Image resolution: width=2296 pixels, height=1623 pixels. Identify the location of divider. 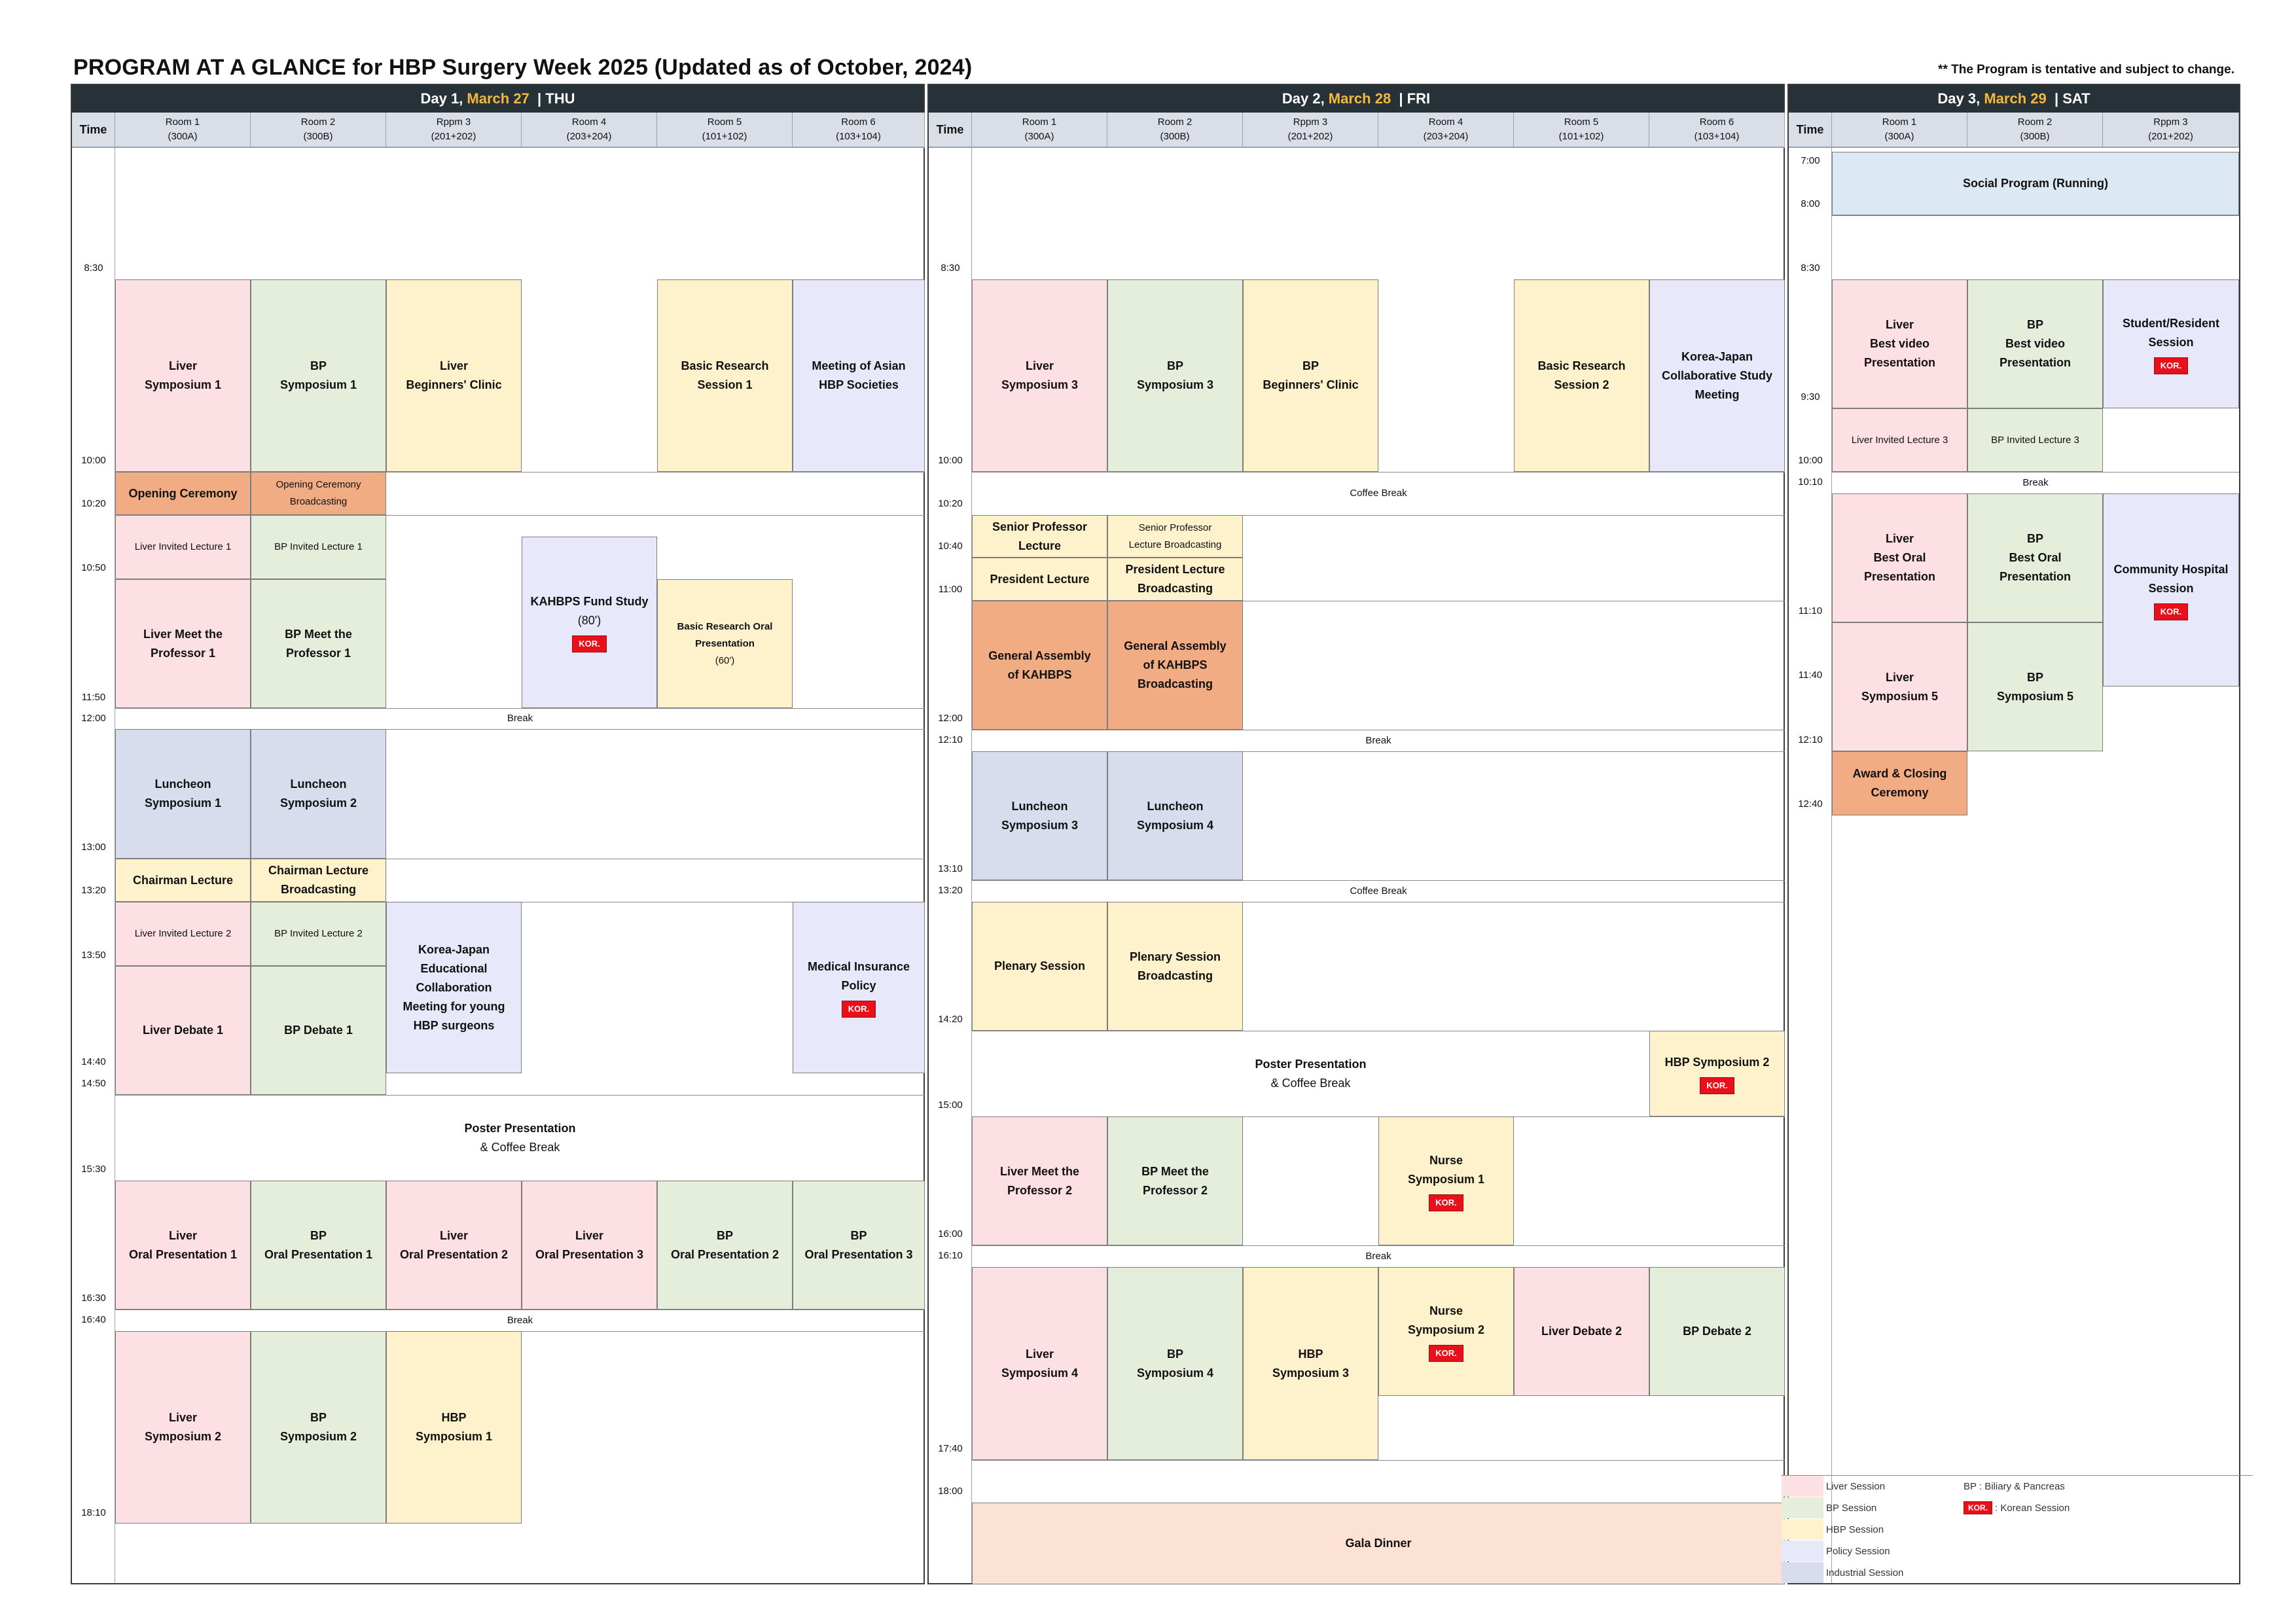
(1378, 1461).